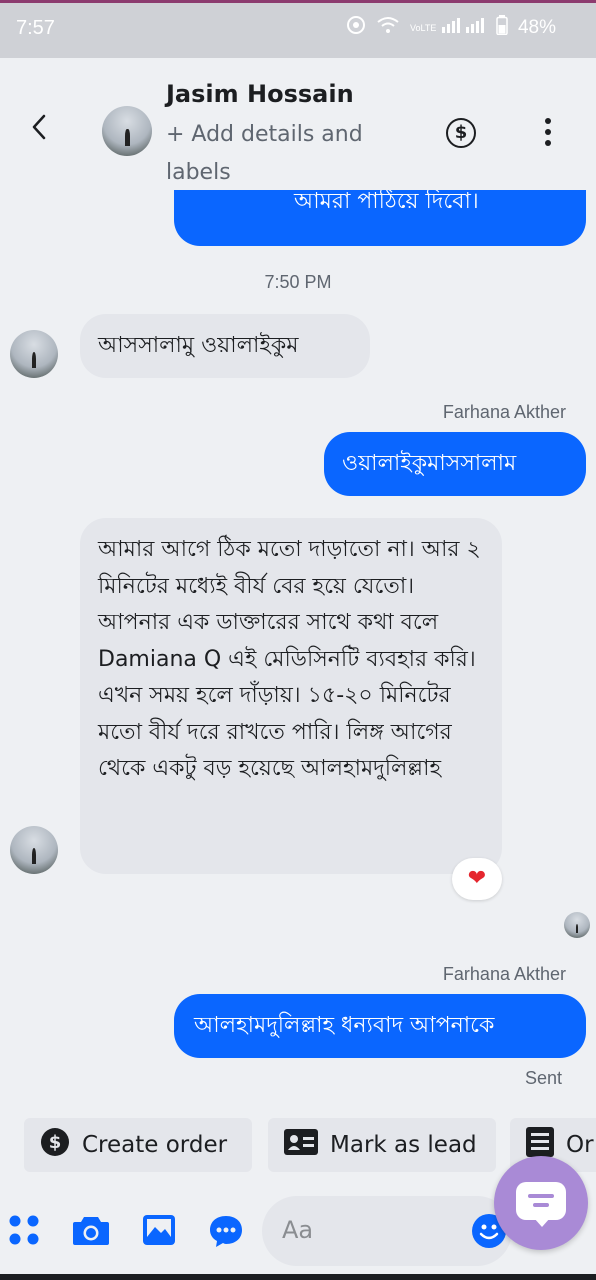 The height and width of the screenshot is (1280, 596). I want to click on message-text: আমরা পাঠিয়ে দিবো।, so click(386, 202).